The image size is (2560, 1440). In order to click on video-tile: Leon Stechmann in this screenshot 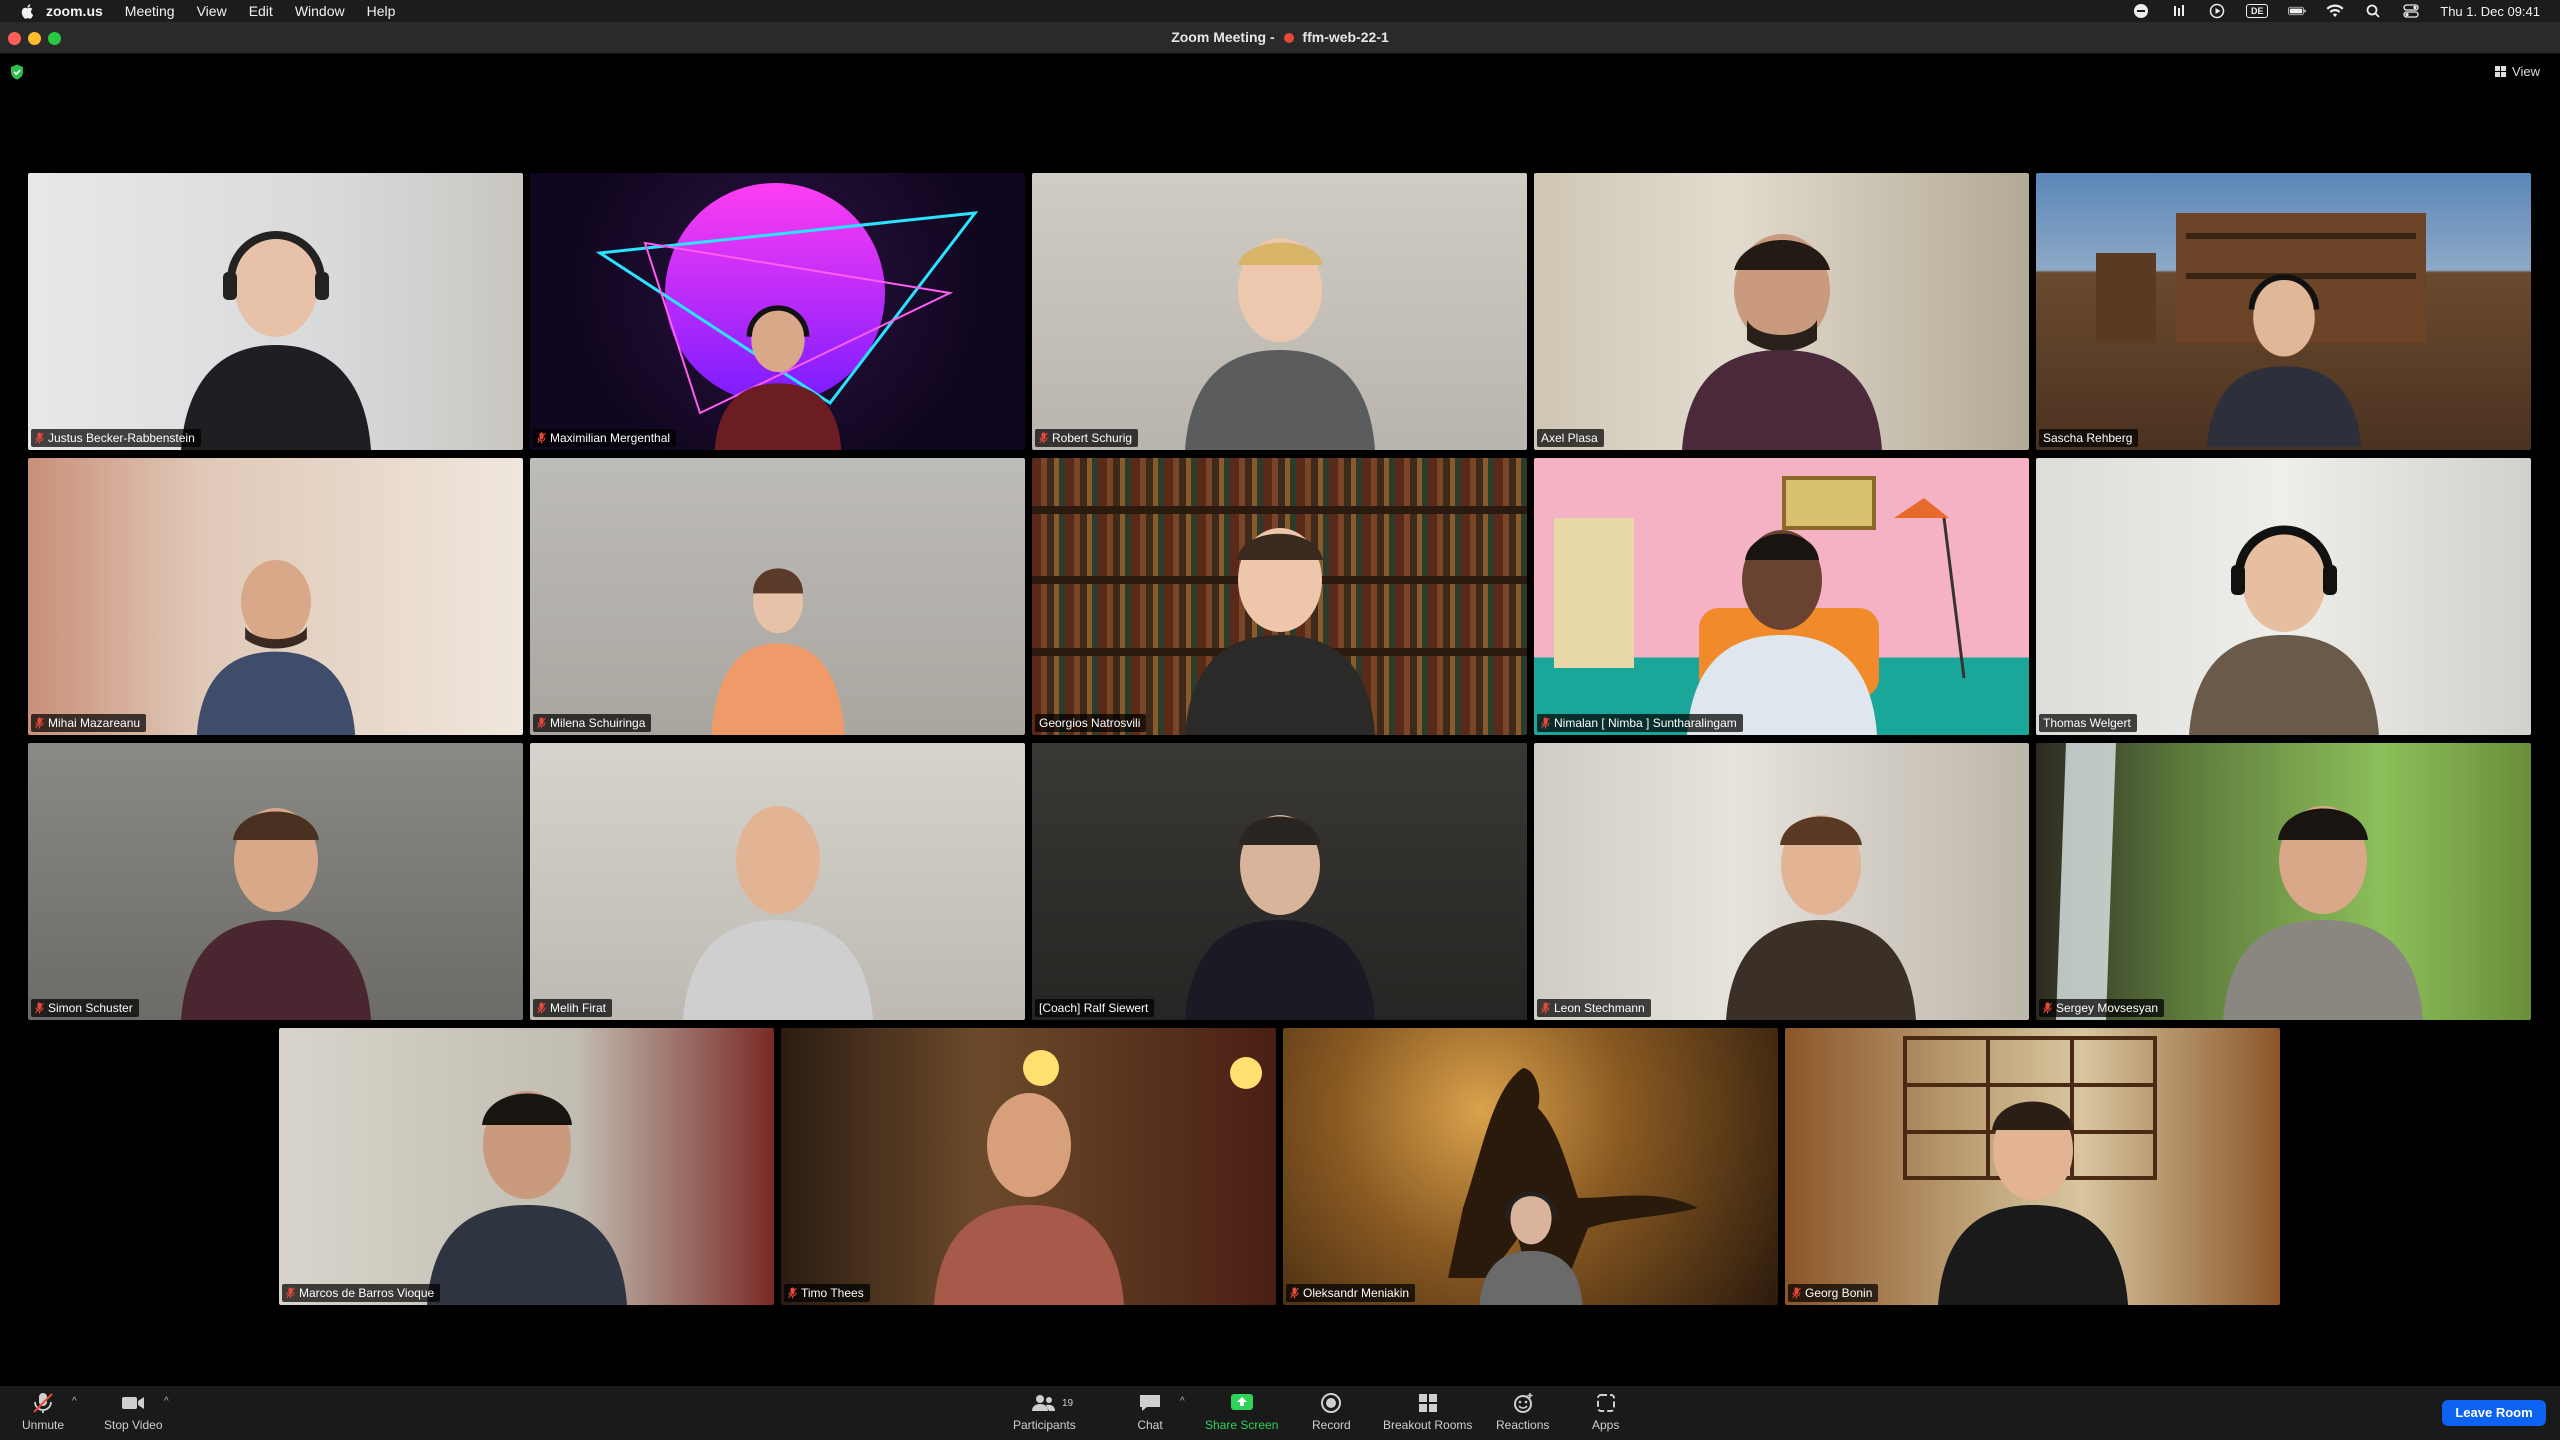, I will do `click(1781, 881)`.